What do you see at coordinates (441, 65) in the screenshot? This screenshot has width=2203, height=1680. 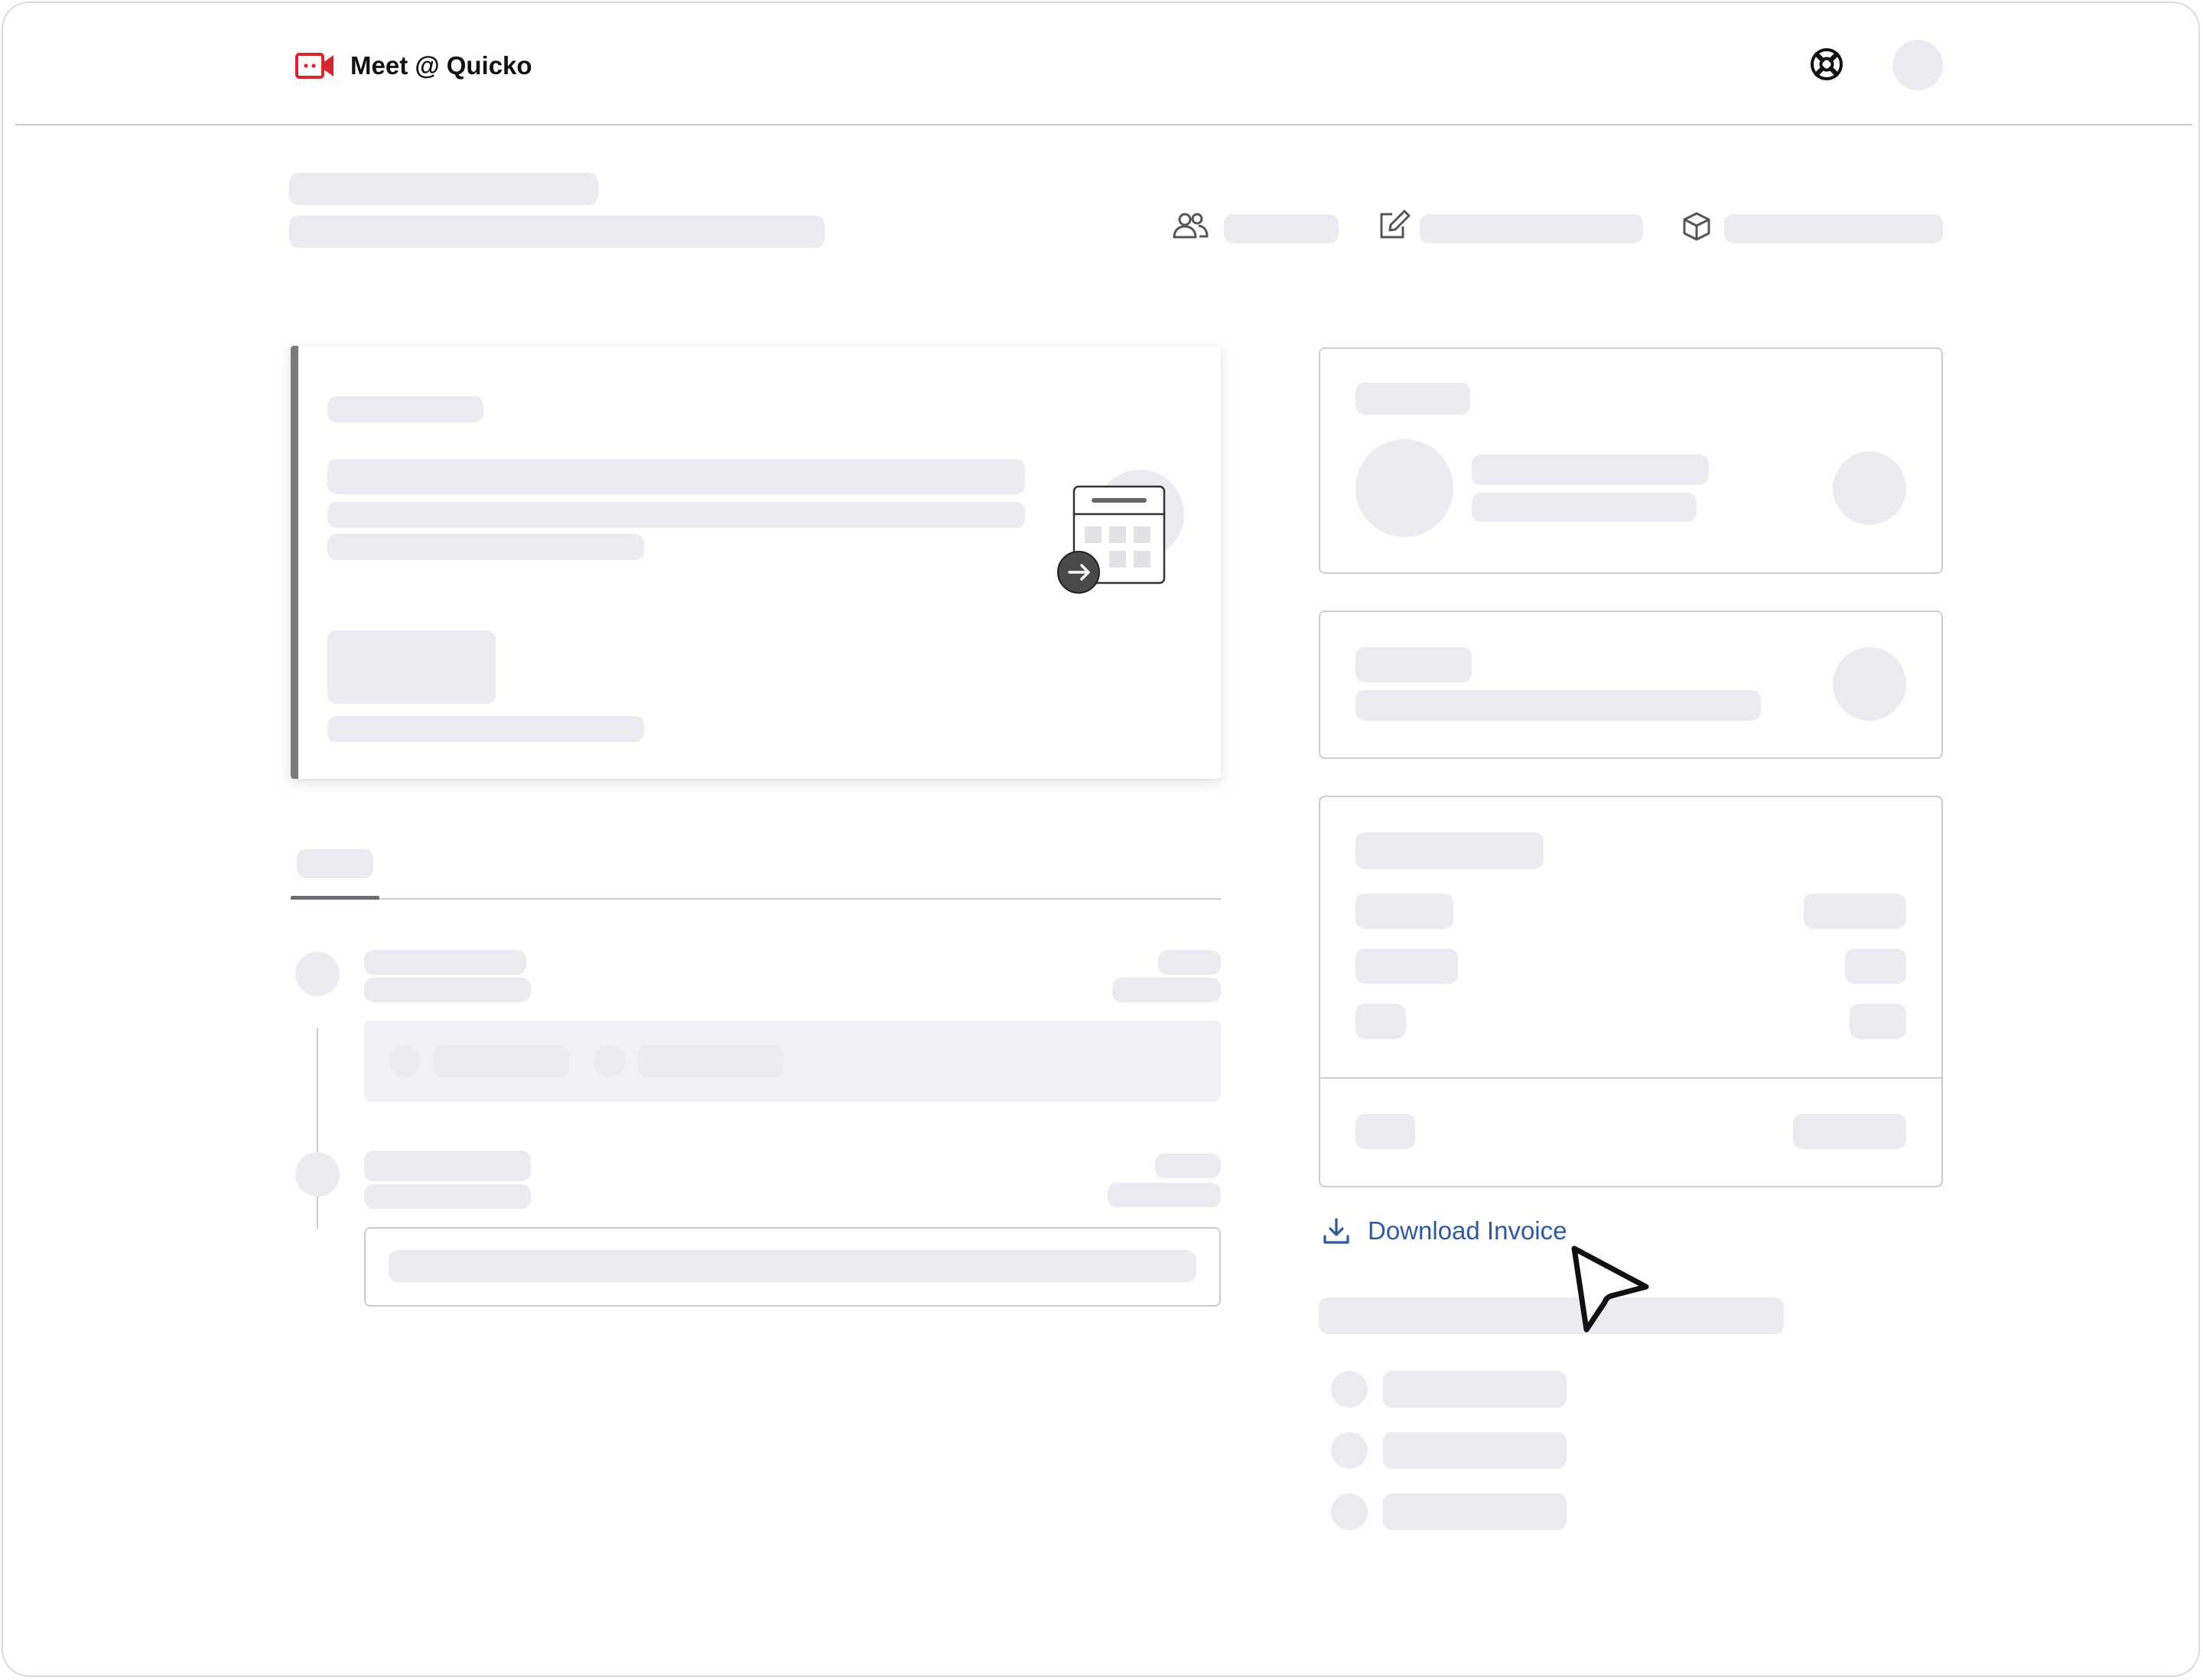 I see `app-title: Meet @ Quicko` at bounding box center [441, 65].